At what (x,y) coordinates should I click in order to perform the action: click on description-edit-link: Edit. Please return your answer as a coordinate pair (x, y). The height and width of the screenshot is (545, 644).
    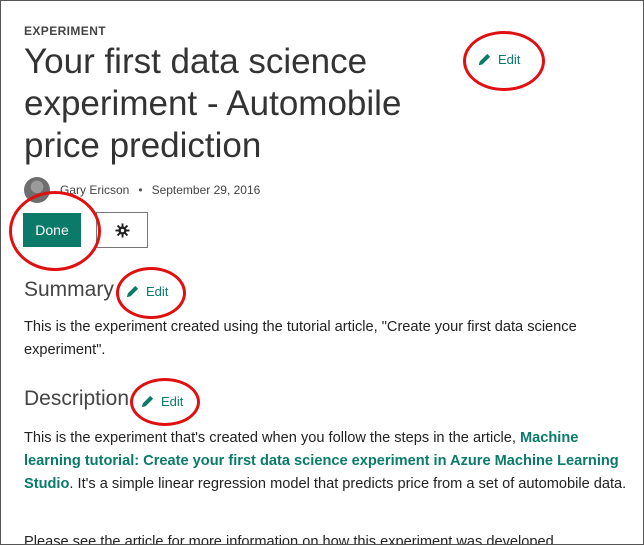
    Looking at the image, I should click on (161, 401).